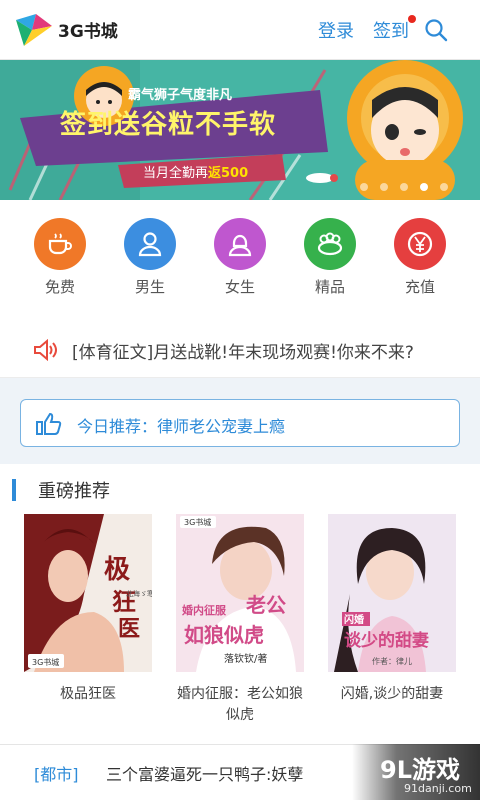 This screenshot has height=800, width=480. What do you see at coordinates (228, 173) in the screenshot?
I see `banner-footer-highlight: 返500` at bounding box center [228, 173].